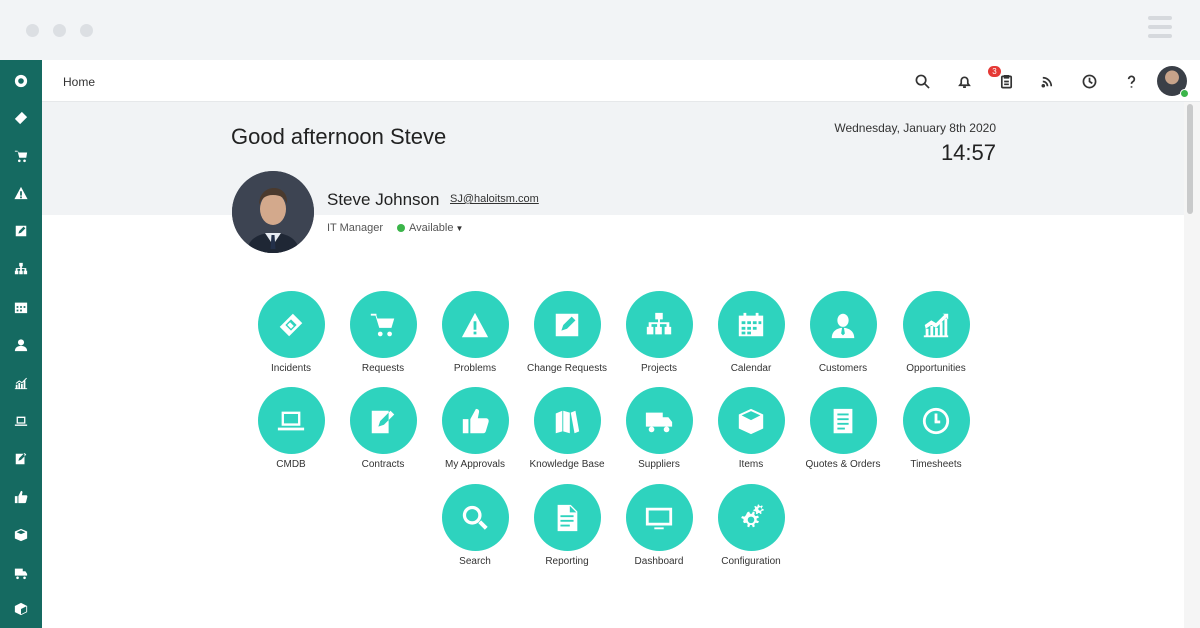 The image size is (1200, 628). I want to click on profile-role: IT Manager, so click(355, 228).